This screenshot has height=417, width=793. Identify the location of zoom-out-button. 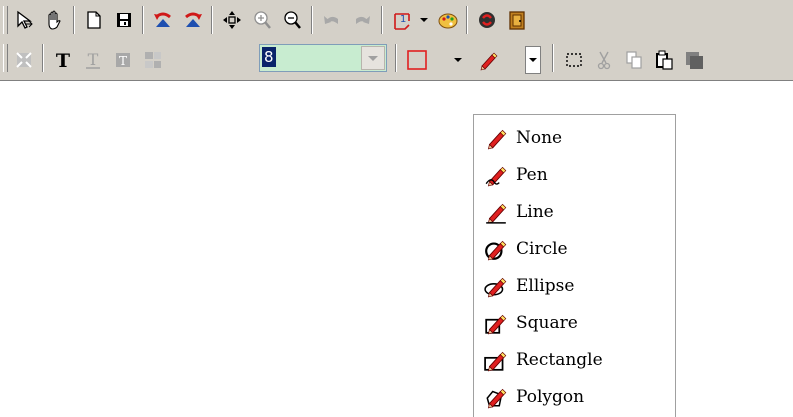
(292, 20).